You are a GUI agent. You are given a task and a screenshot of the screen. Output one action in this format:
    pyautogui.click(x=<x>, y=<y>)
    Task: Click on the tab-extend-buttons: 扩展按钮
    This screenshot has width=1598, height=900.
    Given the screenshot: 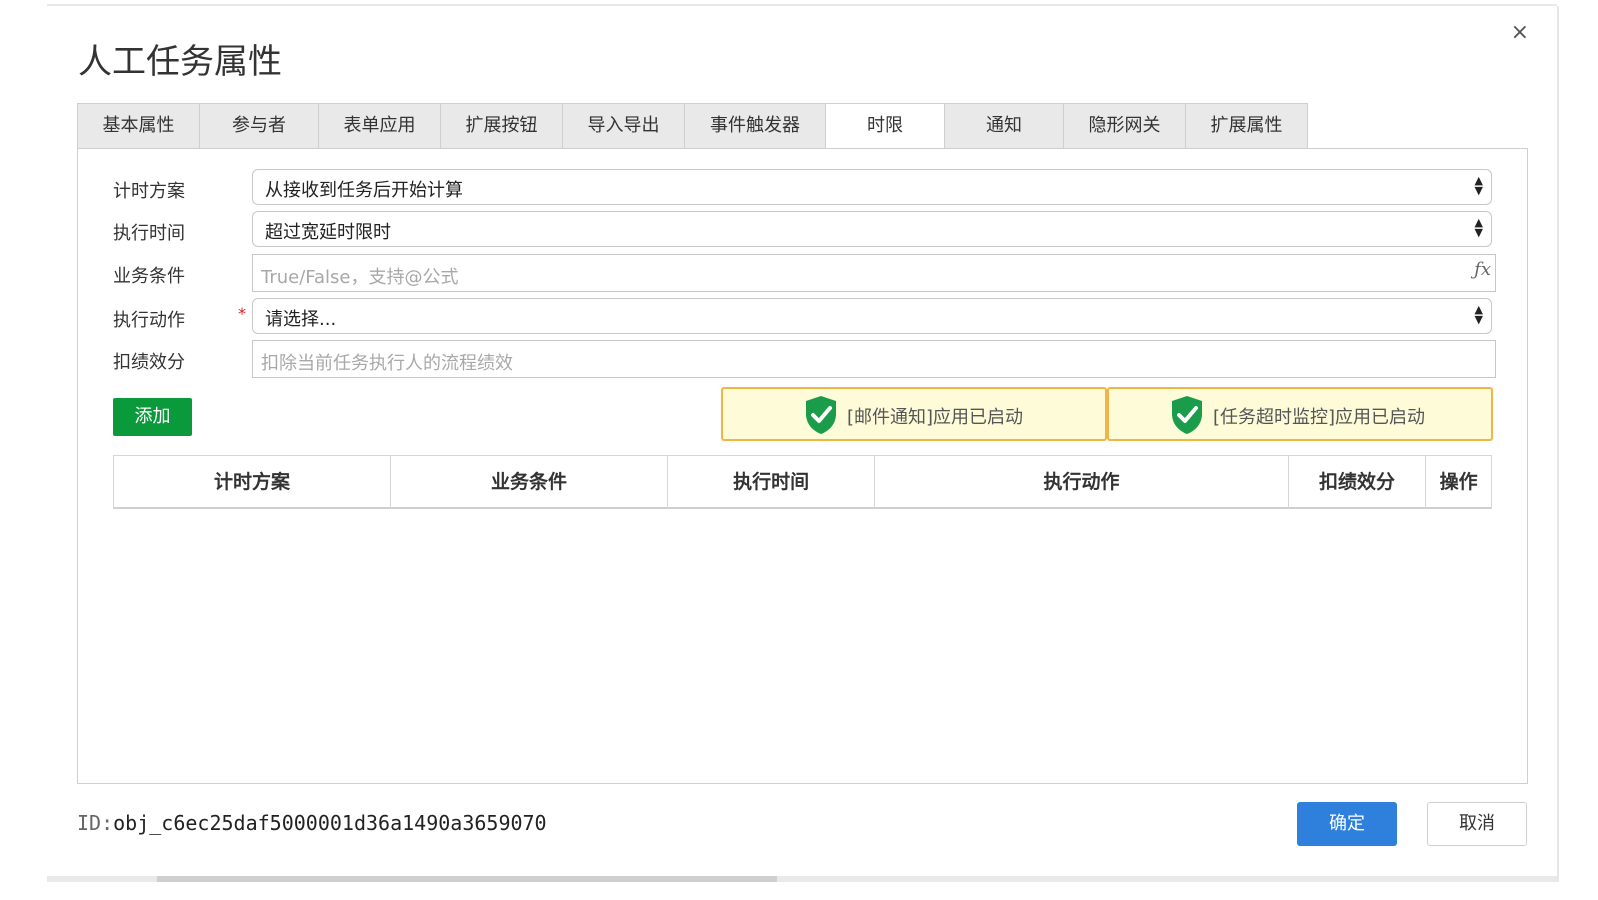 What is the action you would take?
    pyautogui.click(x=501, y=126)
    